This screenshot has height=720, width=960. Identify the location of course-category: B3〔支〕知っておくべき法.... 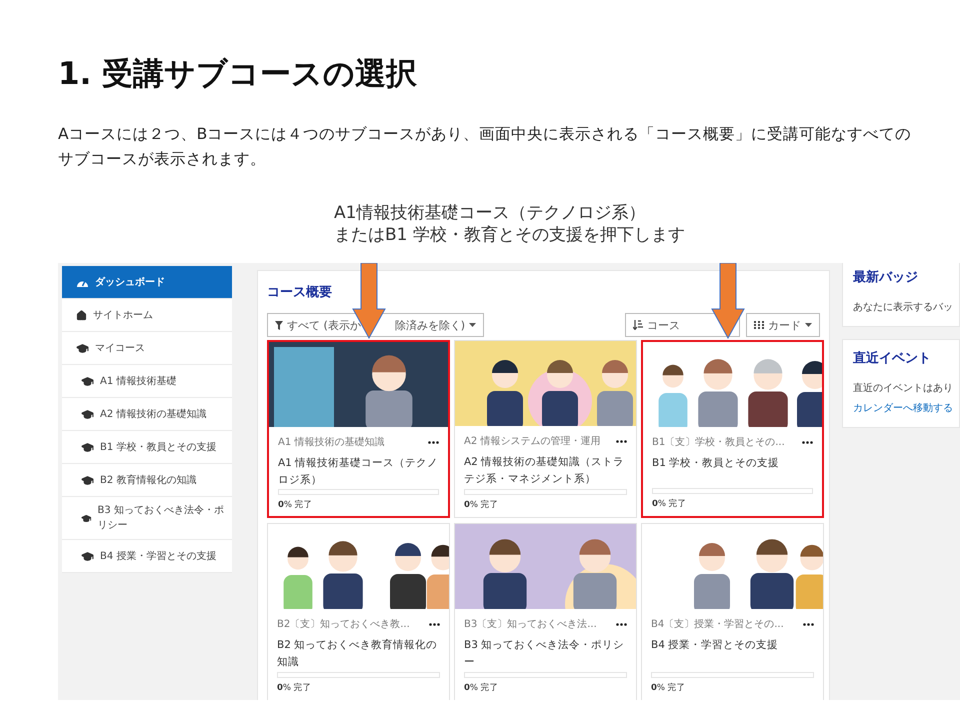
(530, 624).